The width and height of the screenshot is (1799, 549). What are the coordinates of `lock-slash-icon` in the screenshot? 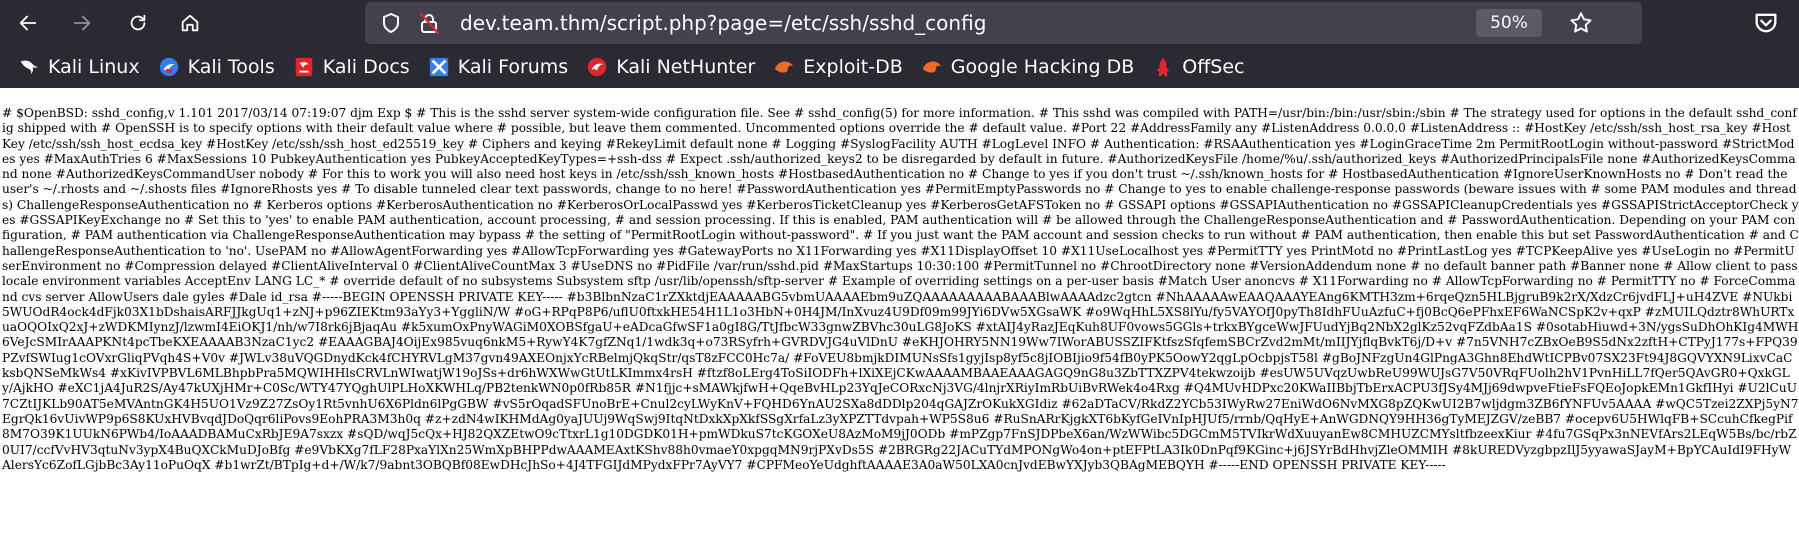 It's located at (429, 23).